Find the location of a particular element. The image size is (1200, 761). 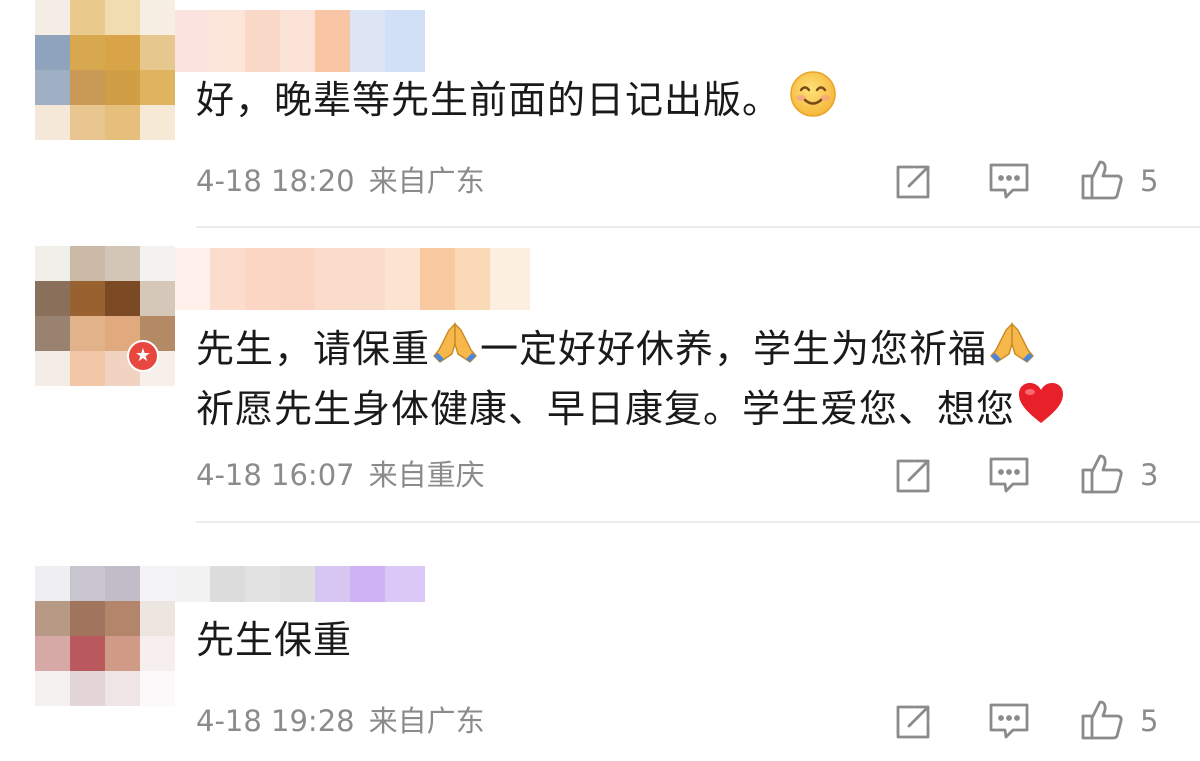

comment-text: 先生保重 is located at coordinates (274, 640).